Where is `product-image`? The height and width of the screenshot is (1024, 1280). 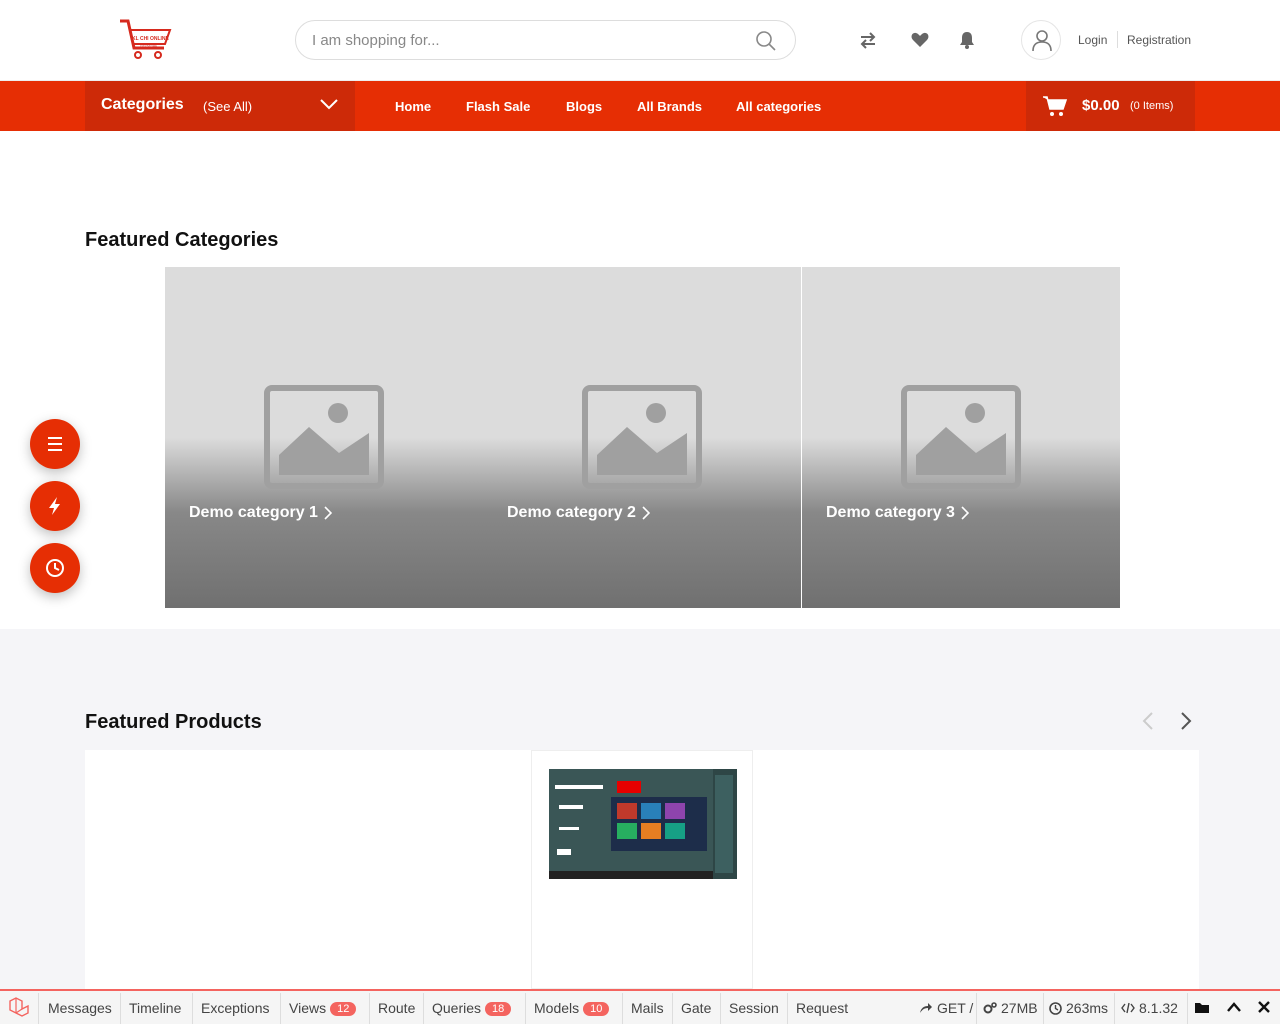
product-image is located at coordinates (643, 824).